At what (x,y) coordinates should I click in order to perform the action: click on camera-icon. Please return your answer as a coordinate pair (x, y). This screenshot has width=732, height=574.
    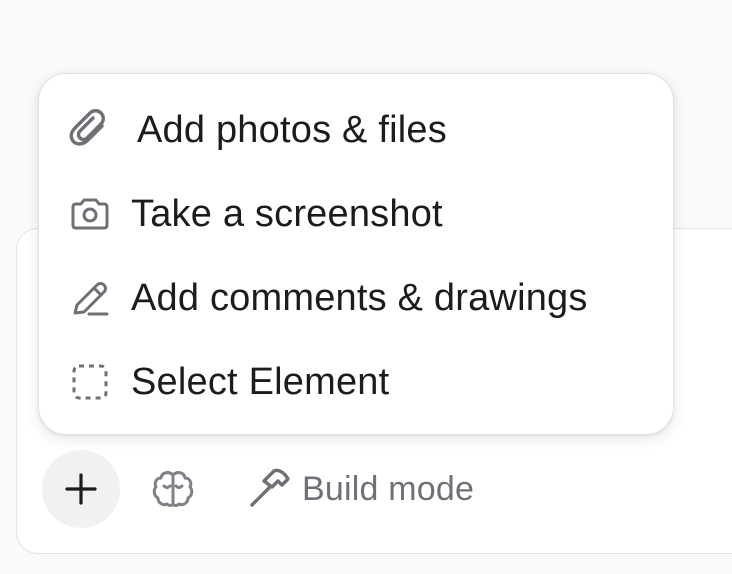
    Looking at the image, I should click on (90, 214).